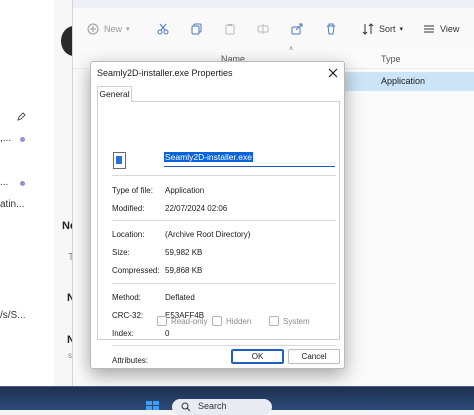 This screenshot has width=474, height=415. Describe the element at coordinates (403, 81) in the screenshot. I see `row-type-cell: Application` at that location.